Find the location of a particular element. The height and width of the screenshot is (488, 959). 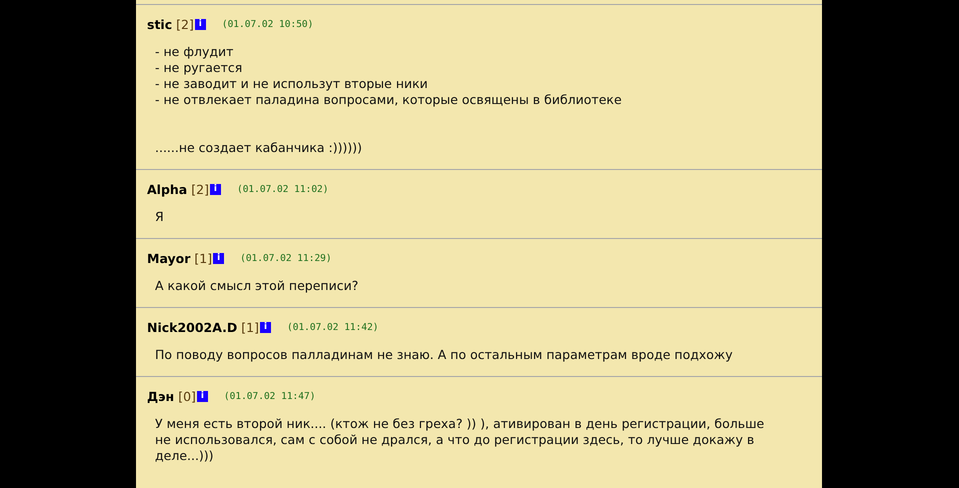

post-text: ......не создает кабанчика :)))))) is located at coordinates (259, 148).